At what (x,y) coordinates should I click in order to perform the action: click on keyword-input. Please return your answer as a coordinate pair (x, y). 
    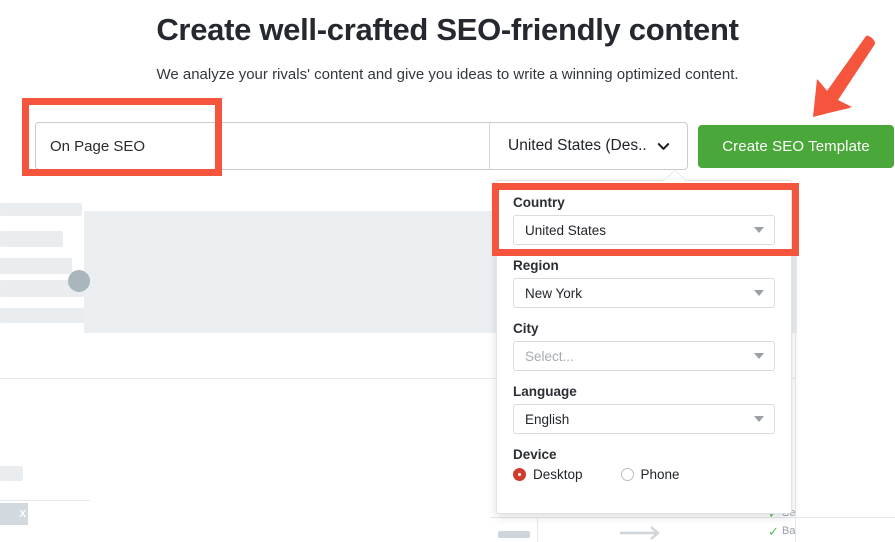
    Looking at the image, I should click on (262, 146).